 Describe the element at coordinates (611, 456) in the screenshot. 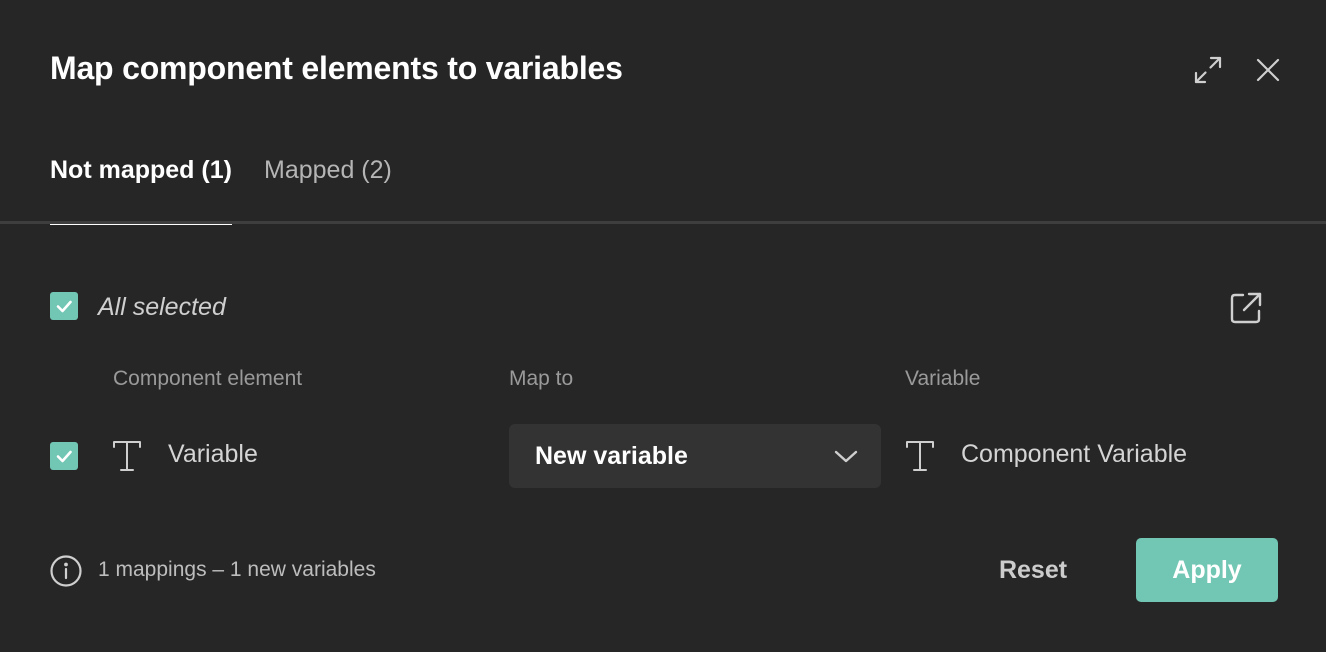

I see `map-to-value: New variable` at that location.